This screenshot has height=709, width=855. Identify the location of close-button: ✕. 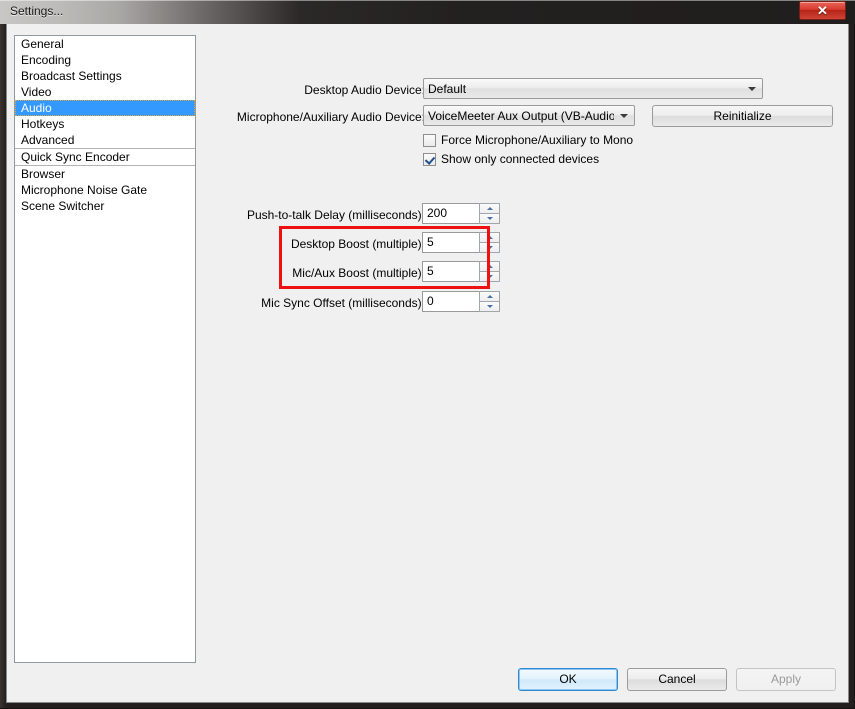
(822, 10).